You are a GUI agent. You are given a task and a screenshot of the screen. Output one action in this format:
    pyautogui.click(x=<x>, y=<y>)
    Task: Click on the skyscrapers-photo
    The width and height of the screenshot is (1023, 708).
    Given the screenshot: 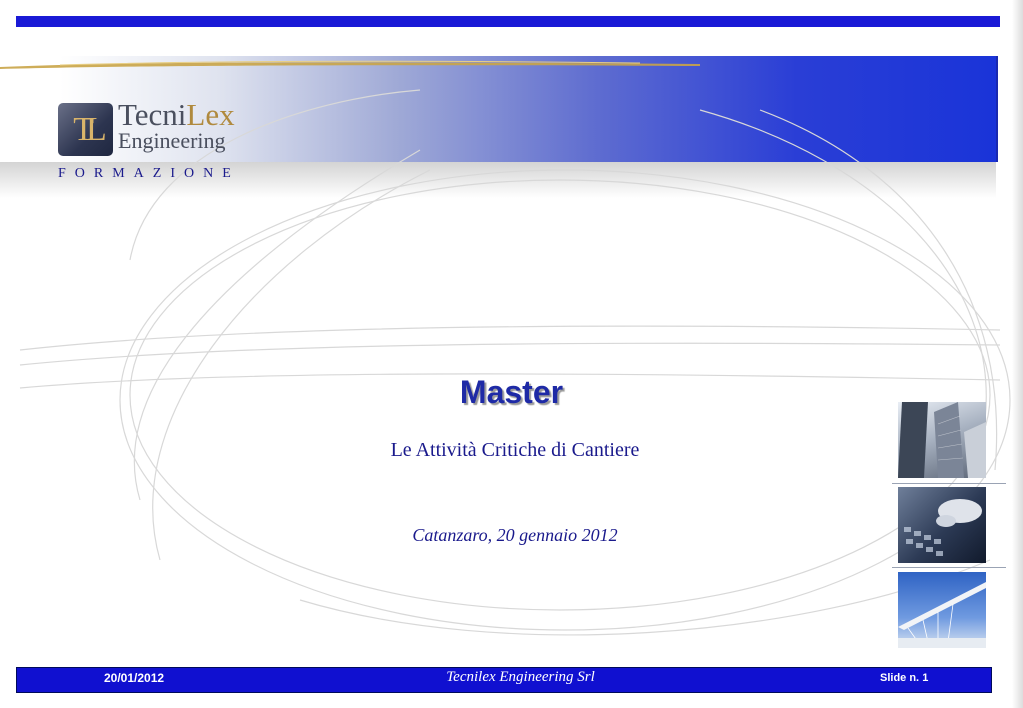 What is the action you would take?
    pyautogui.click(x=942, y=440)
    